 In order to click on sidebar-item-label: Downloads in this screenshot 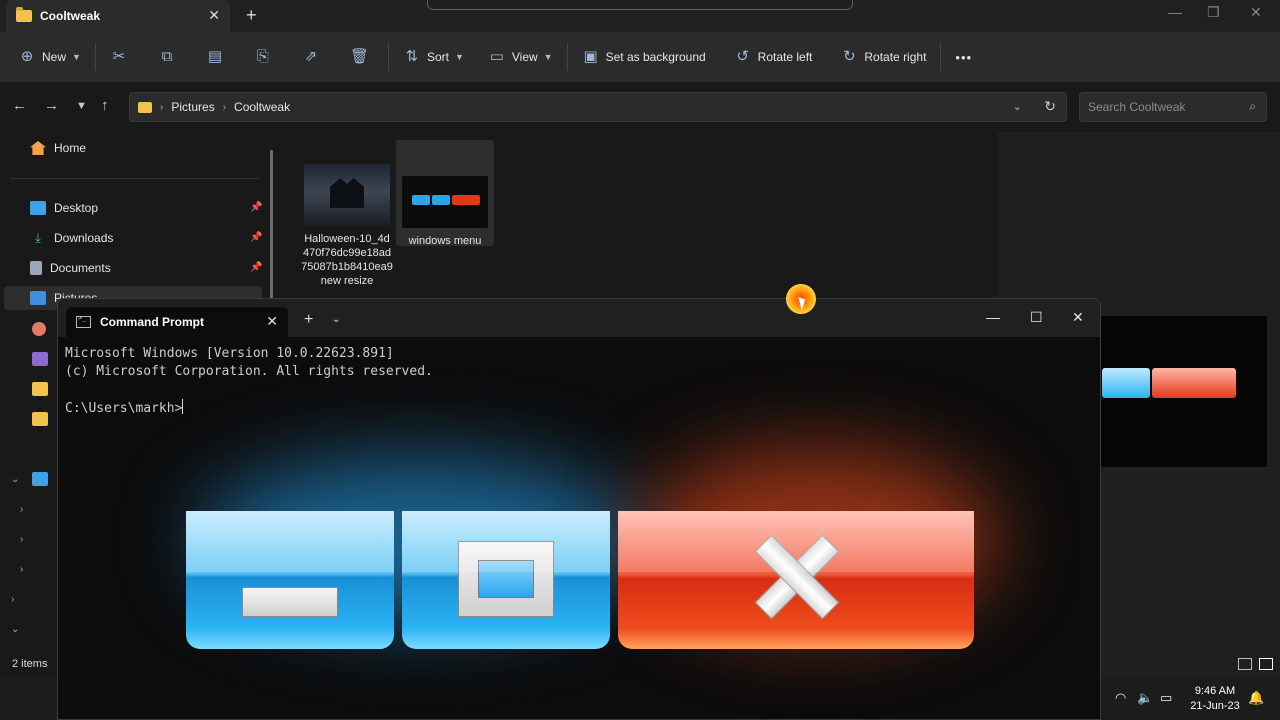, I will do `click(84, 238)`.